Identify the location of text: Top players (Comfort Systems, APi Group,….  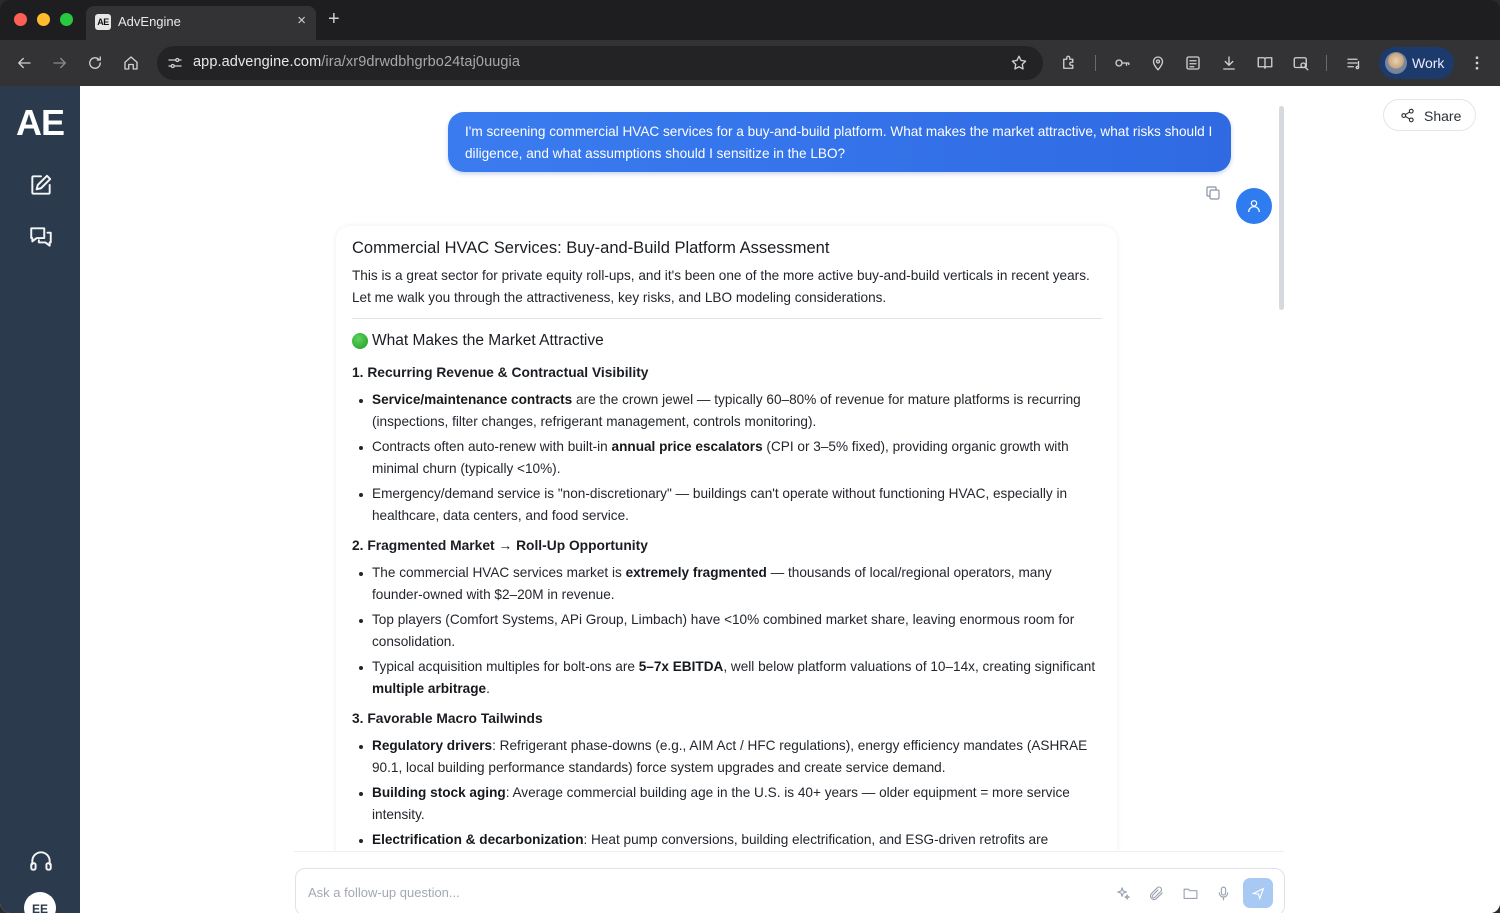
(723, 630).